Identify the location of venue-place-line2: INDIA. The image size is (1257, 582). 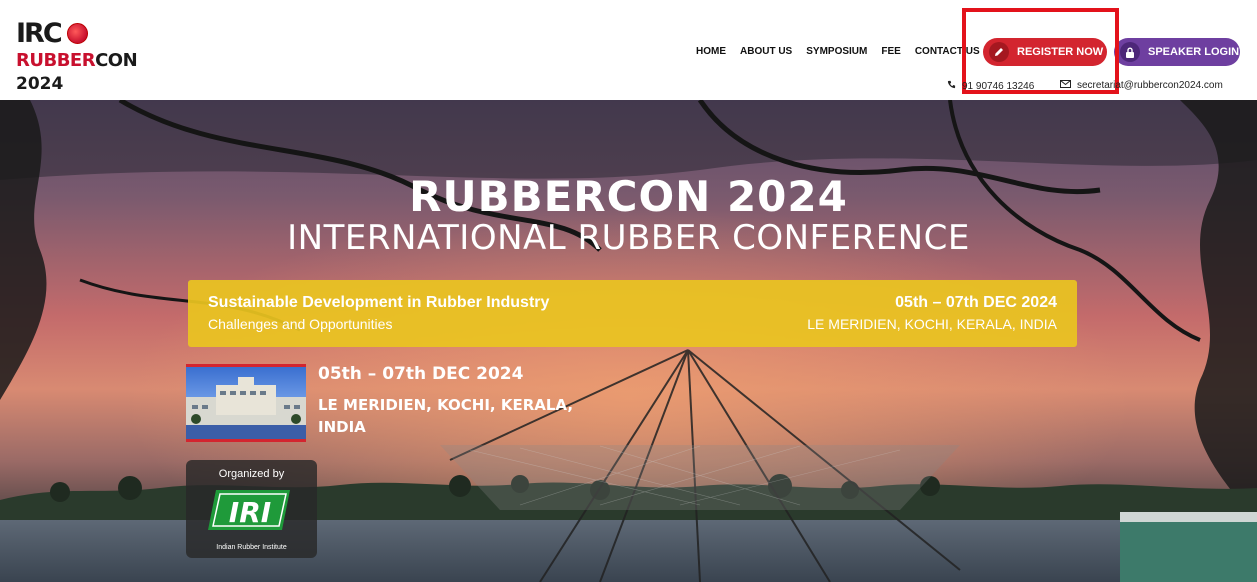
(342, 427).